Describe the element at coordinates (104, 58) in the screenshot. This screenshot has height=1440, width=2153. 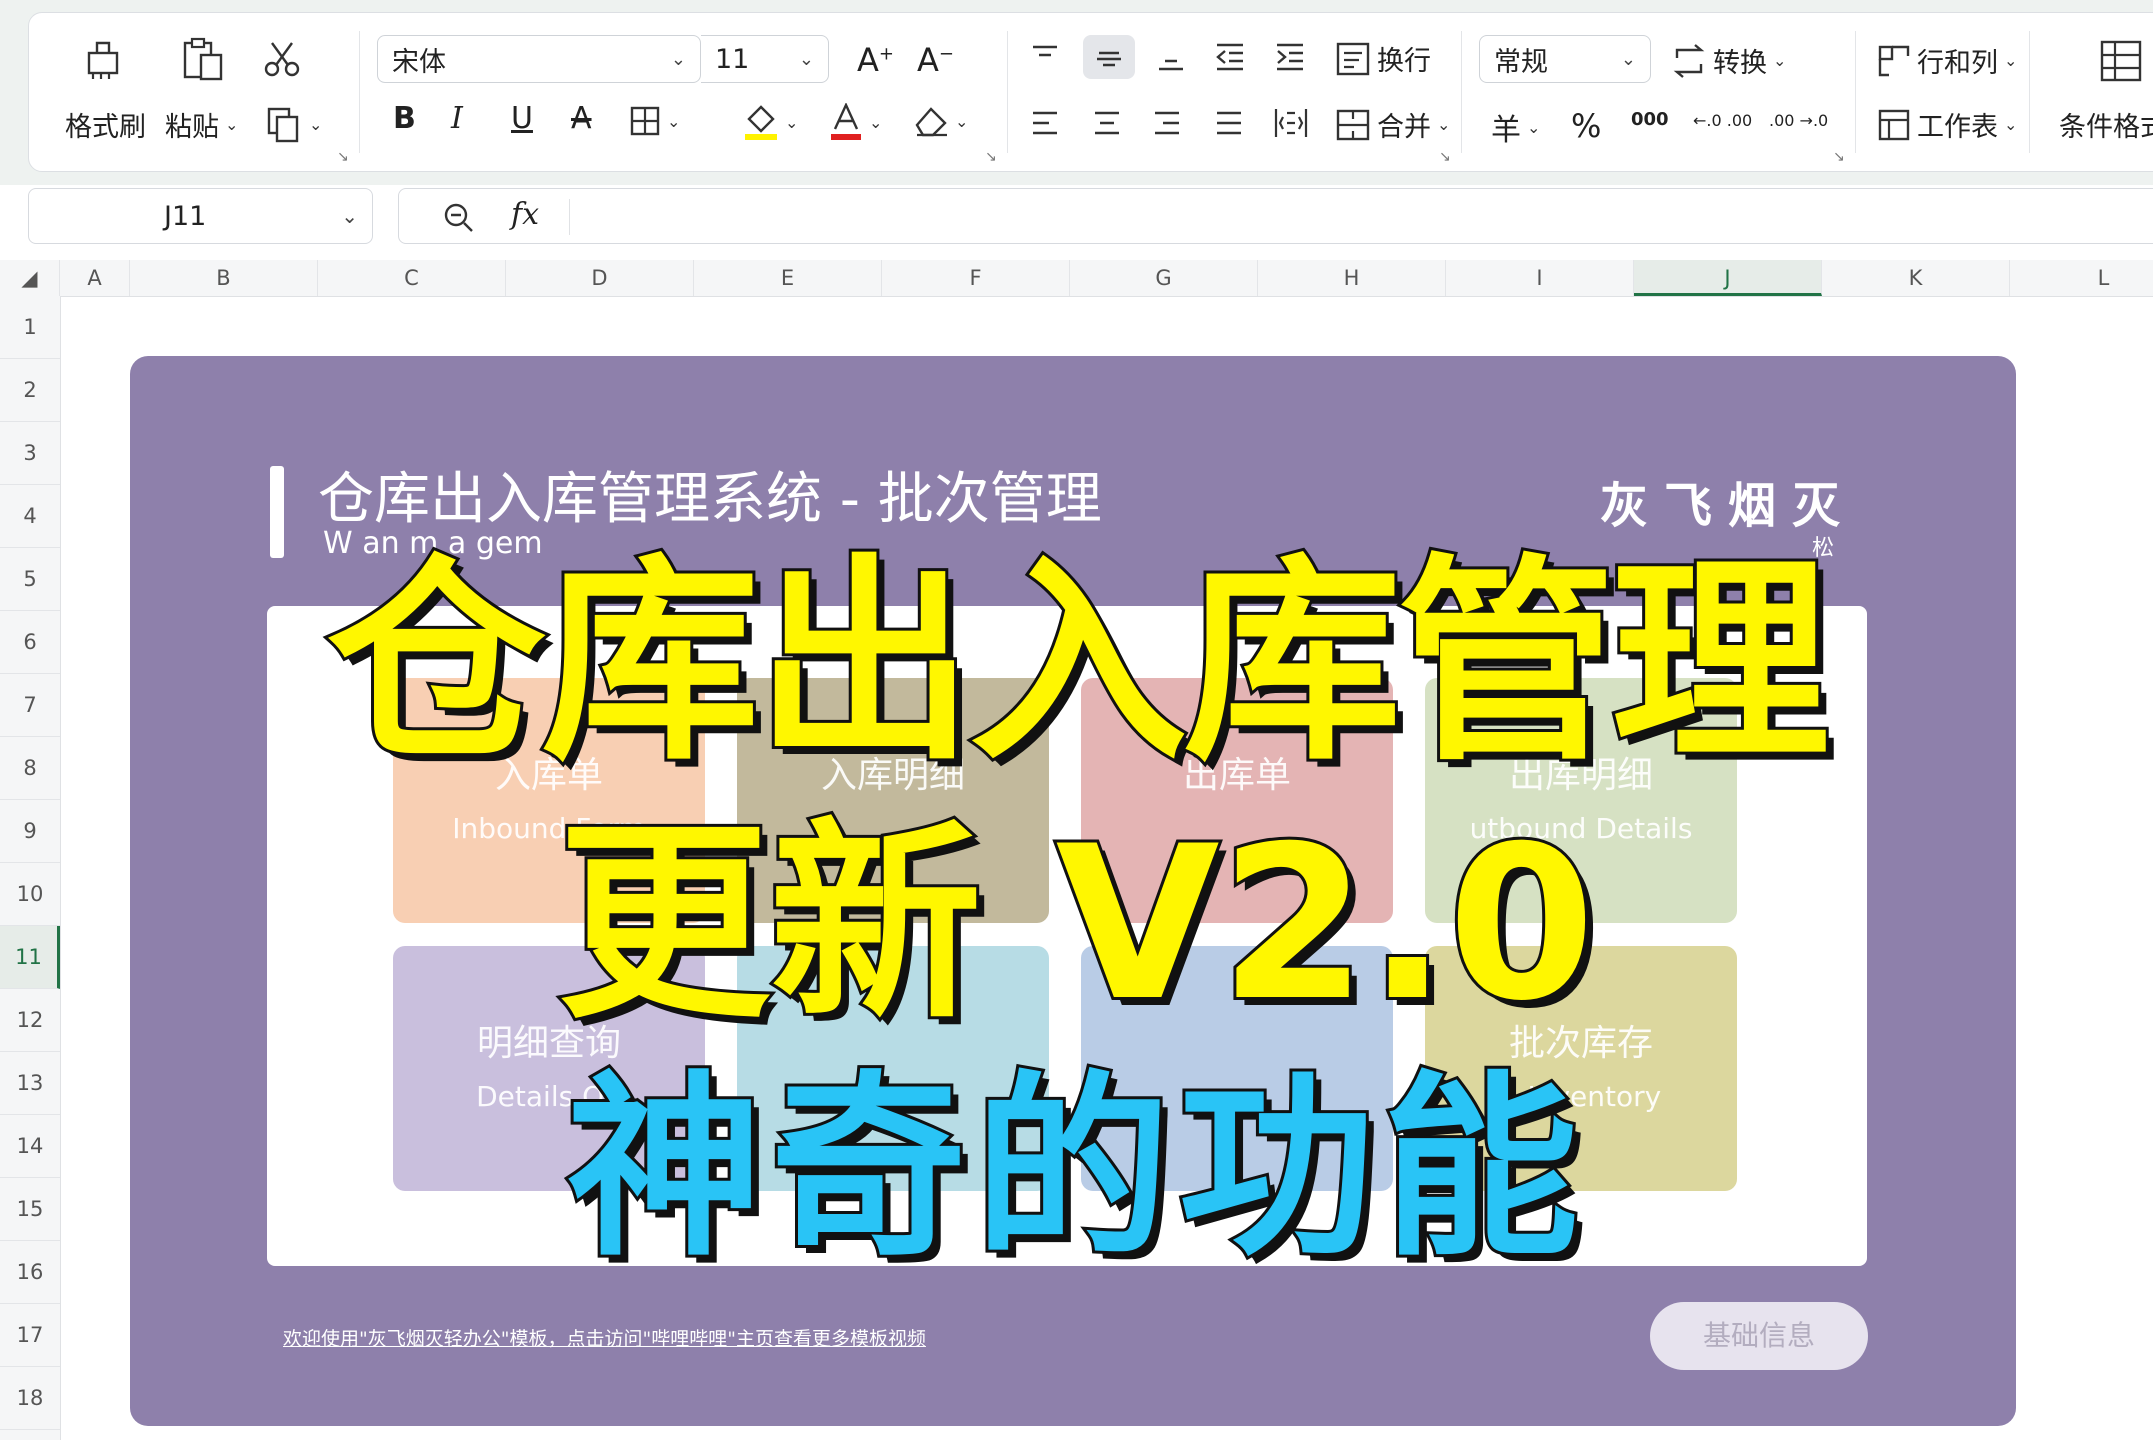
I see `format-painter-button` at that location.